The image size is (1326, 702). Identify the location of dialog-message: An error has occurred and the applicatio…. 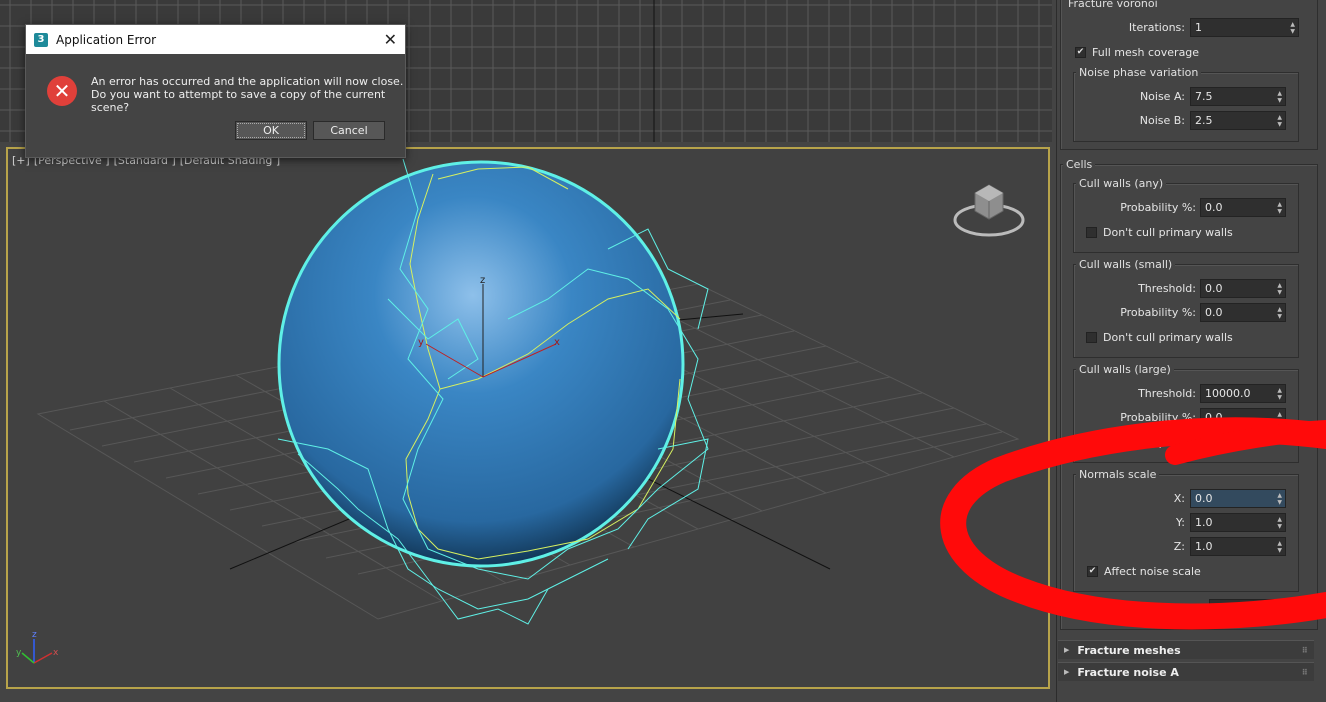
(248, 94).